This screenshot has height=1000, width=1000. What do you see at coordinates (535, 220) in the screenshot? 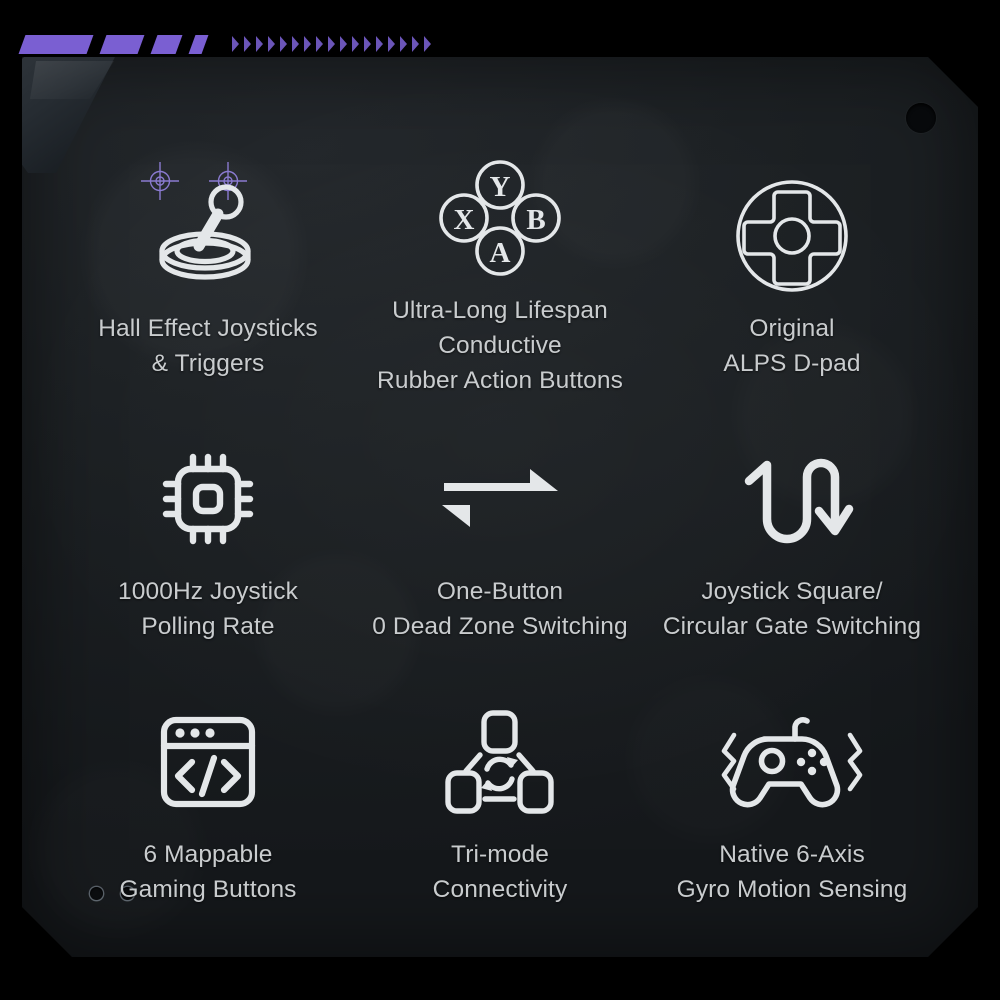
I see `button-label-b: B` at bounding box center [535, 220].